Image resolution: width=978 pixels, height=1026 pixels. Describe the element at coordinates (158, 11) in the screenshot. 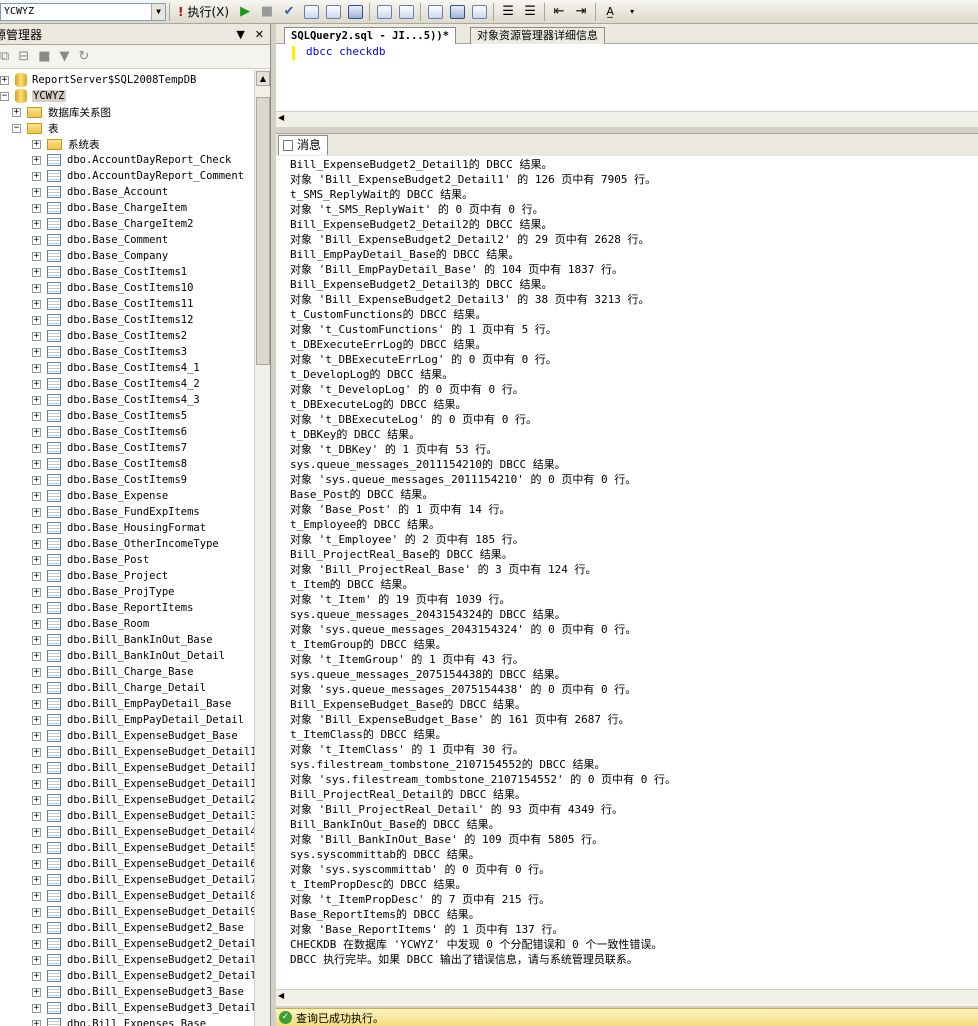

I see `chevron-down-icon: ▼` at that location.